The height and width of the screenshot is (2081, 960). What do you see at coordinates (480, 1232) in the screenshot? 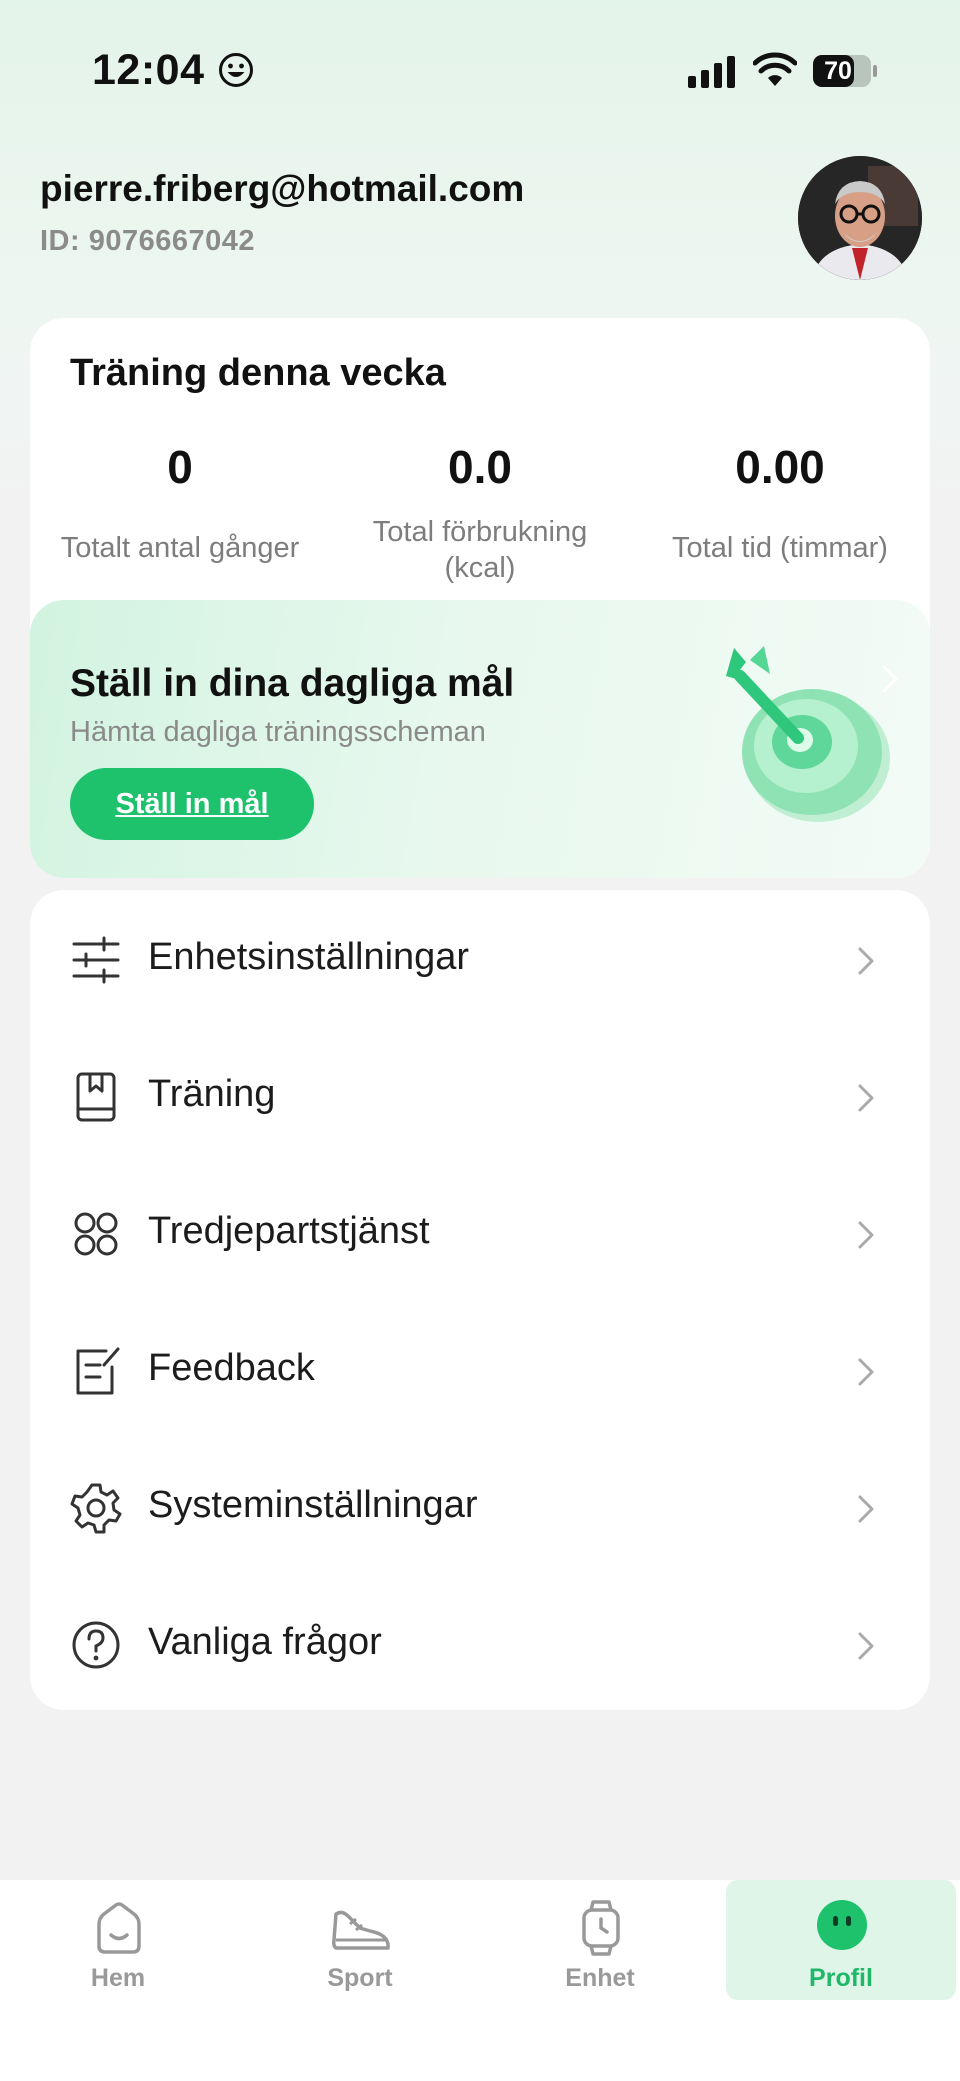
I see `menu-item-third-party: Tredjepartstjänst` at bounding box center [480, 1232].